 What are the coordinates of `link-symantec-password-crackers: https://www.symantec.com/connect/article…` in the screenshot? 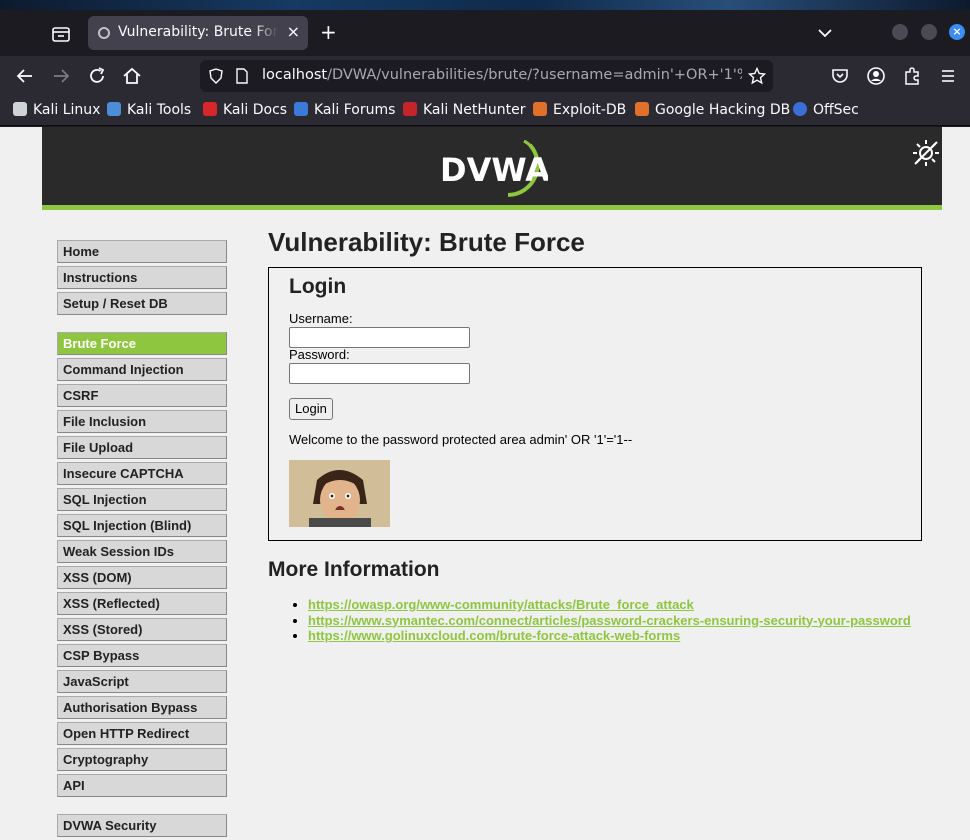 It's located at (609, 620).